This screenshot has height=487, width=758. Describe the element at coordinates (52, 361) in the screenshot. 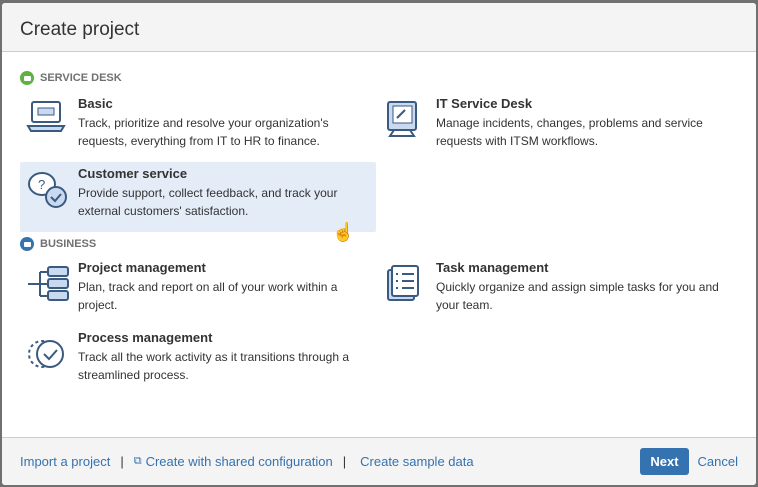

I see `process-check-icon` at that location.